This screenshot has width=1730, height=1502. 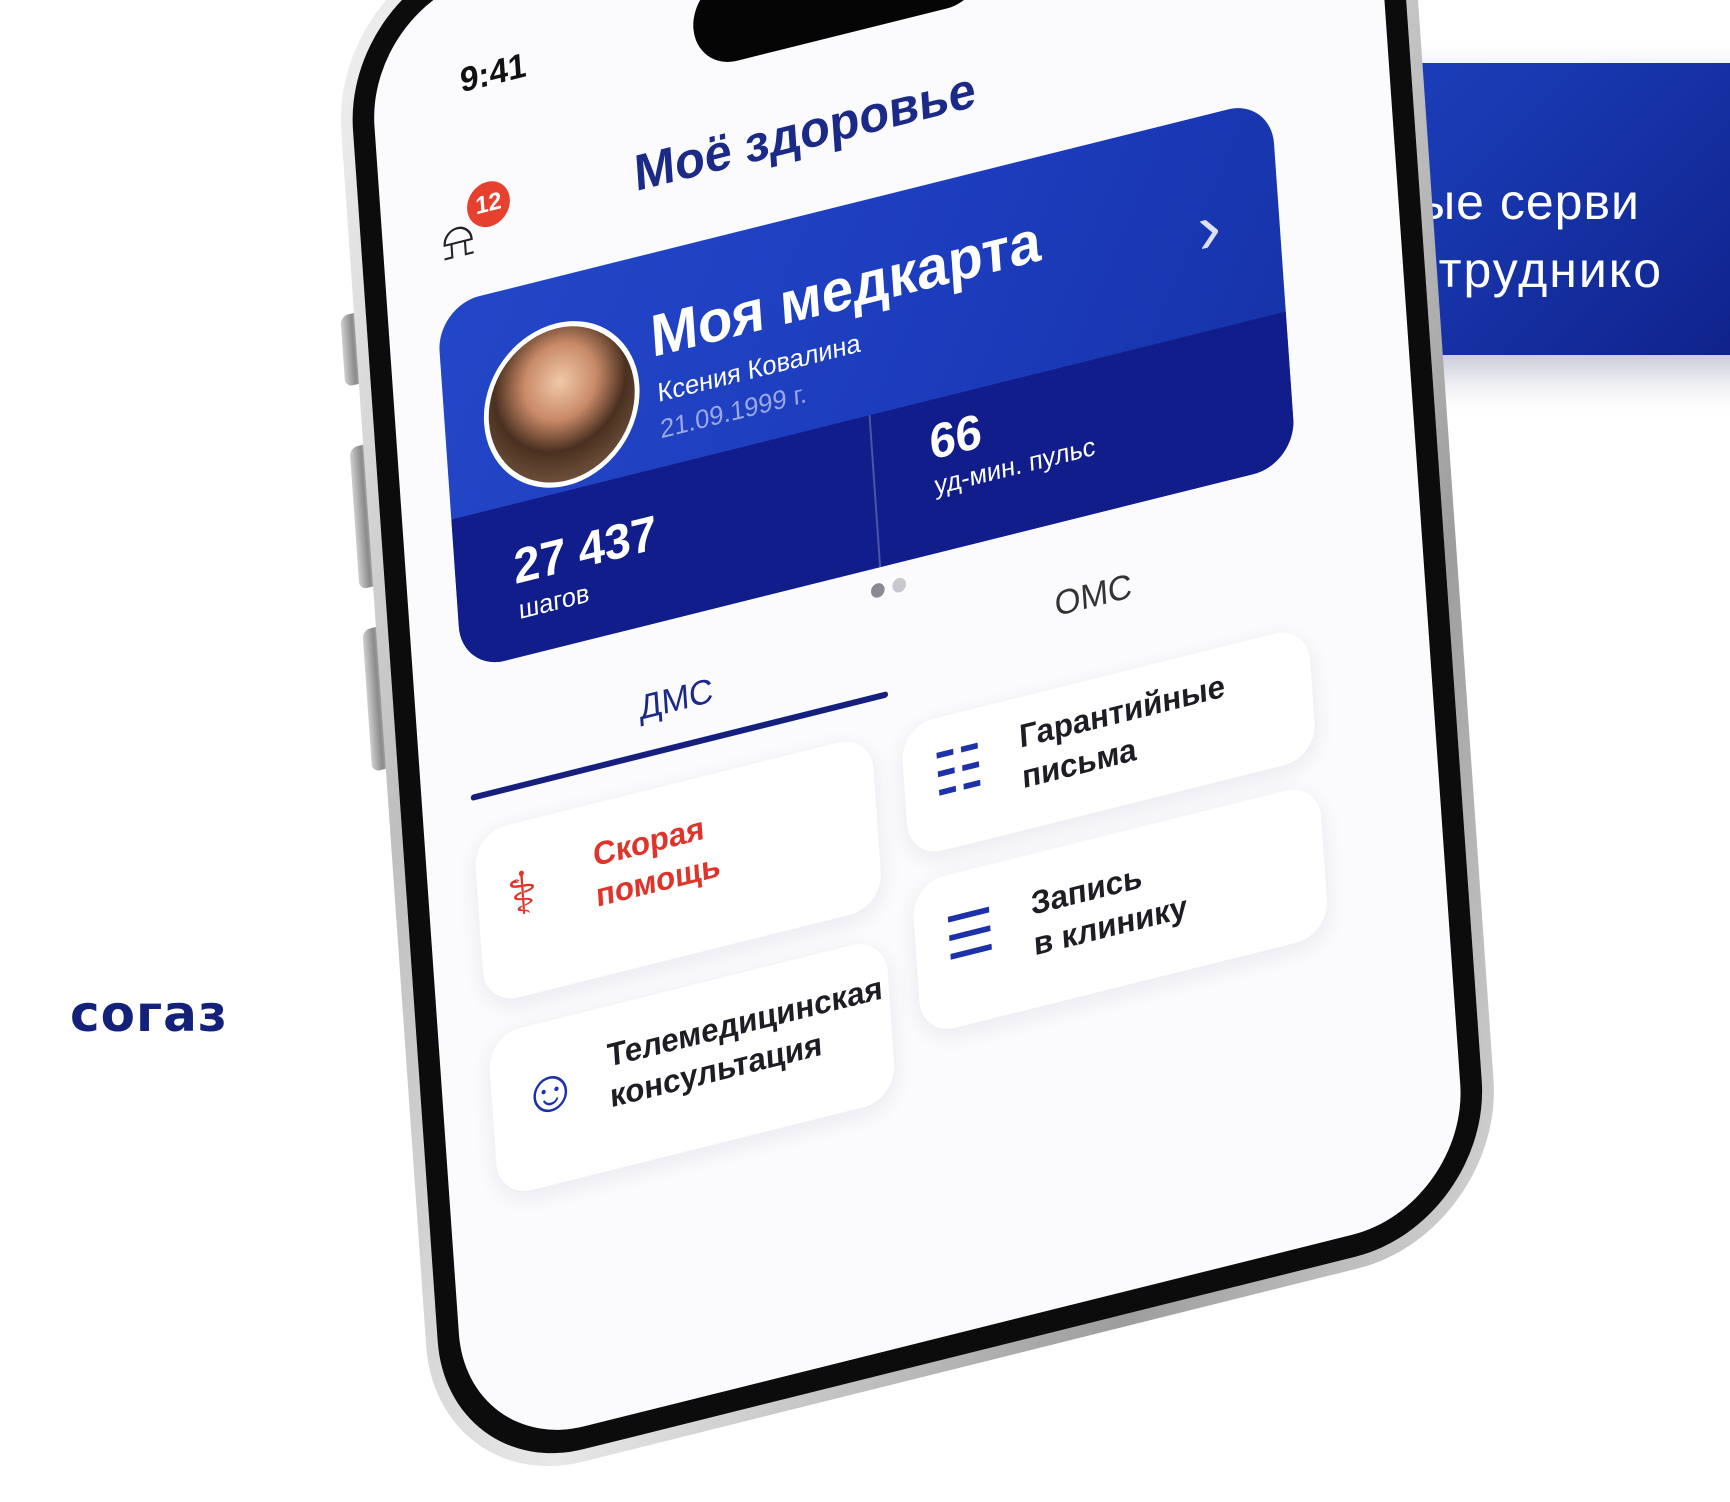 What do you see at coordinates (878, 590) in the screenshot?
I see `carousel-dot-active` at bounding box center [878, 590].